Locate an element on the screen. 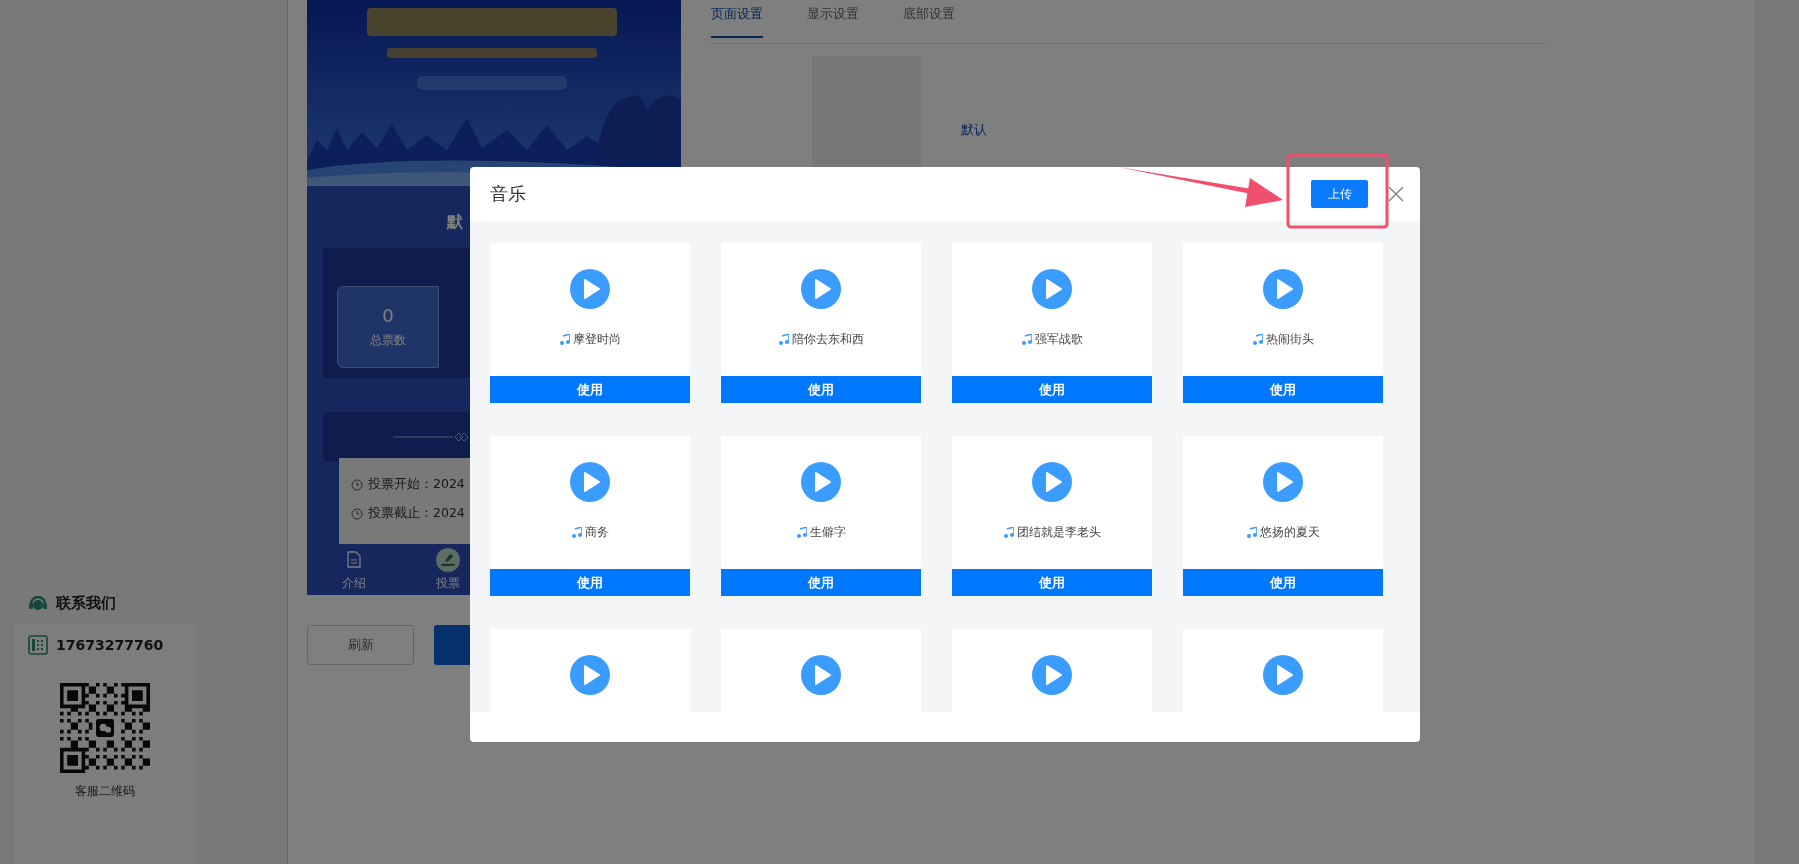 The width and height of the screenshot is (1799, 864). settings-tab: 页面设置 is located at coordinates (737, 21).